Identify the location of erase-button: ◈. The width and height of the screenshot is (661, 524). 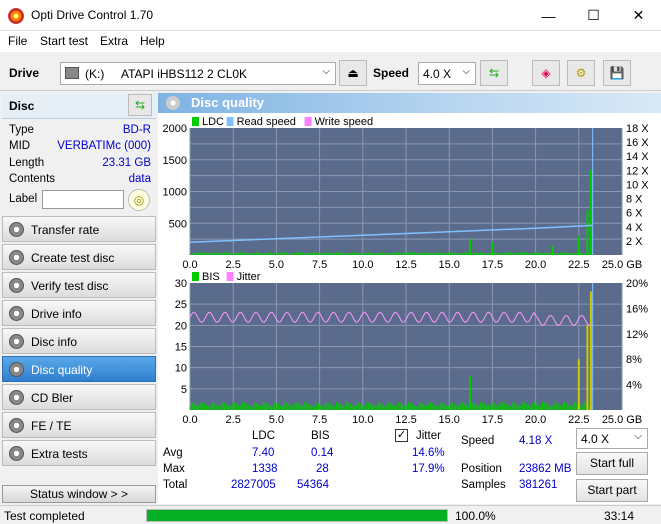
(546, 73).